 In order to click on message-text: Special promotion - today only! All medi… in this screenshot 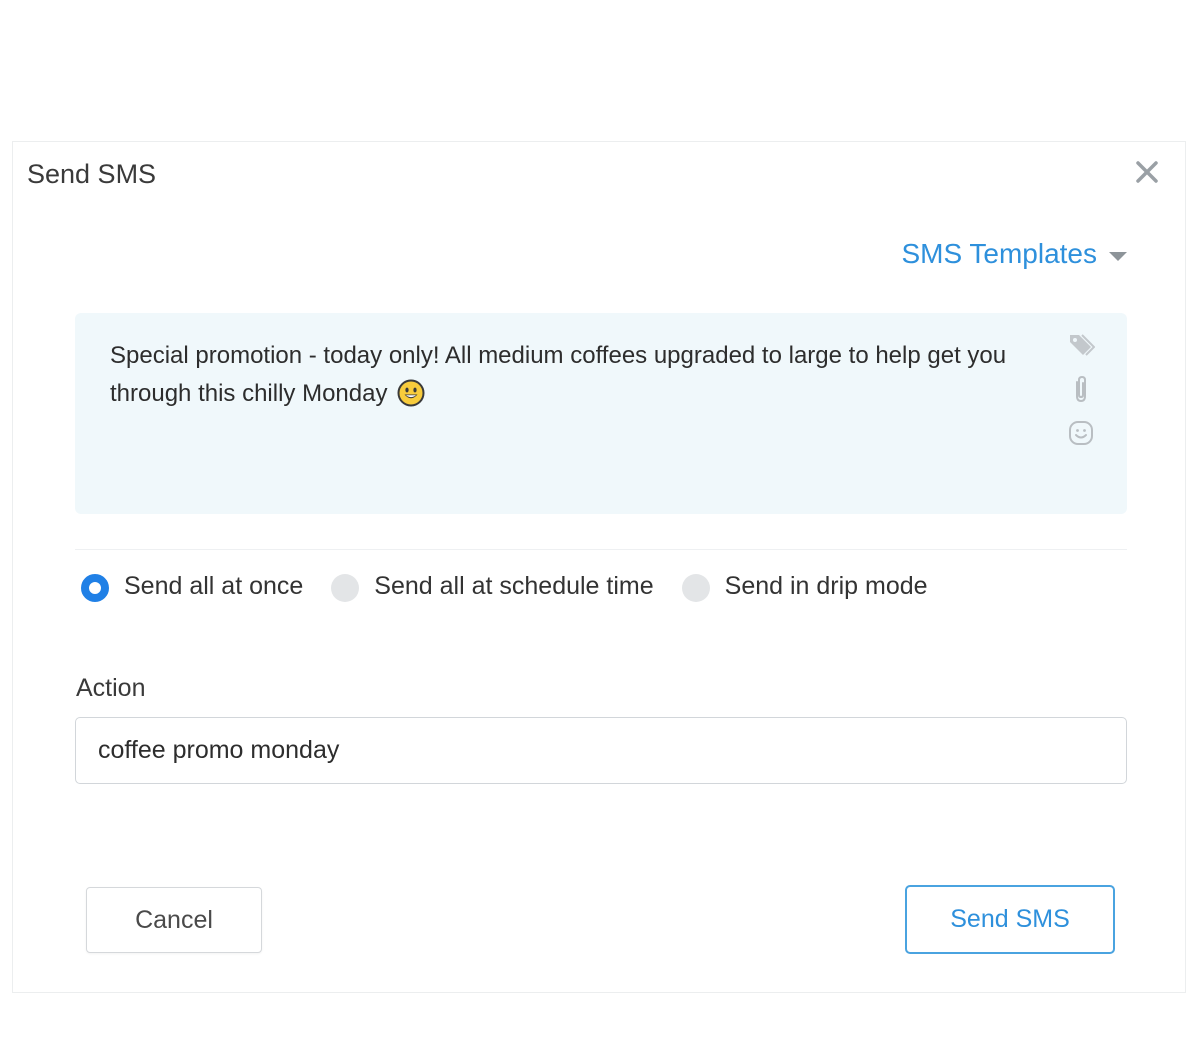, I will do `click(558, 374)`.